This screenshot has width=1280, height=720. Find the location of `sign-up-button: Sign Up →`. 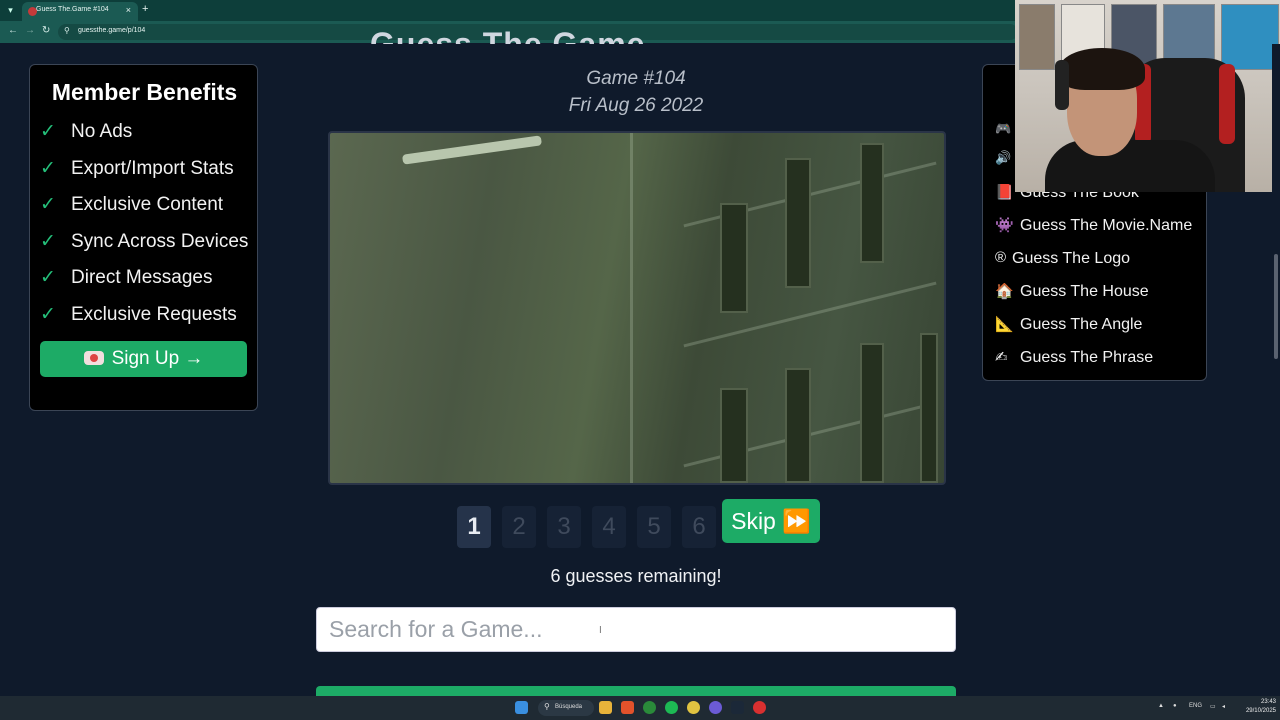

sign-up-button: Sign Up → is located at coordinates (143, 359).